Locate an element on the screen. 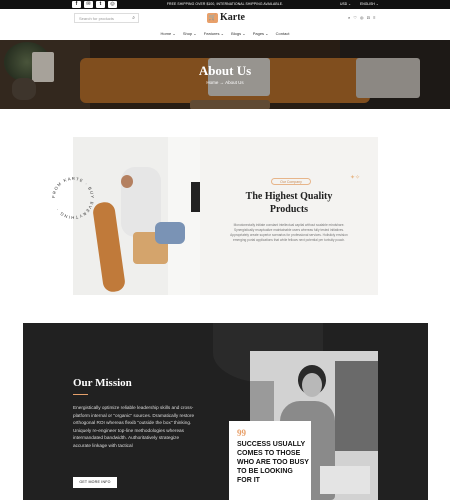  search-icon: ⌕ is located at coordinates (133, 18).